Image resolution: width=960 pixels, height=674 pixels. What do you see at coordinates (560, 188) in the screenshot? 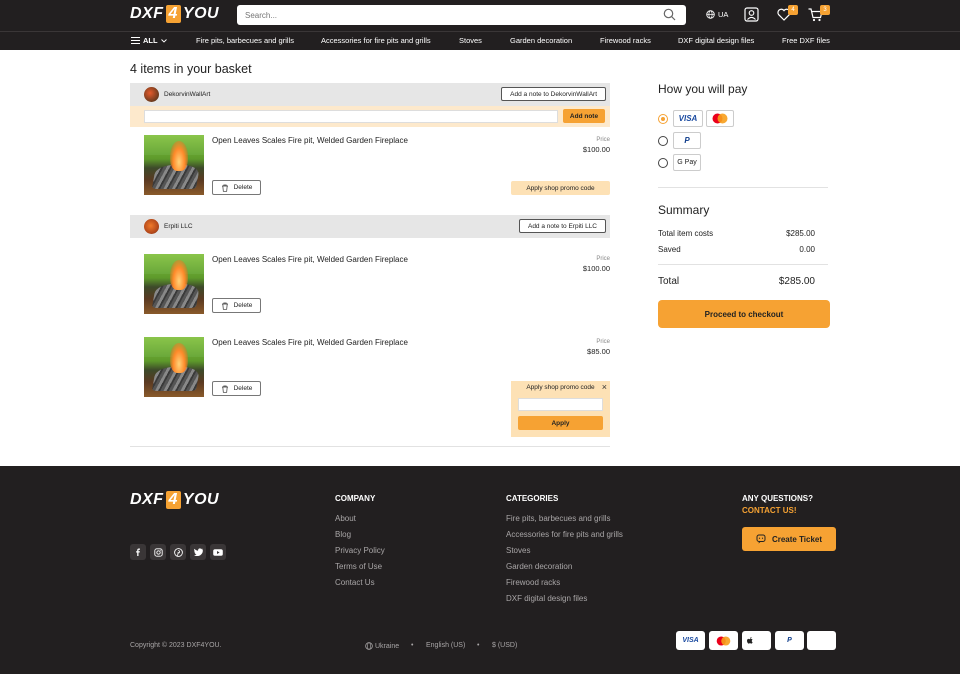
I see `apply-promo-code-button: Apply shop promo code` at bounding box center [560, 188].